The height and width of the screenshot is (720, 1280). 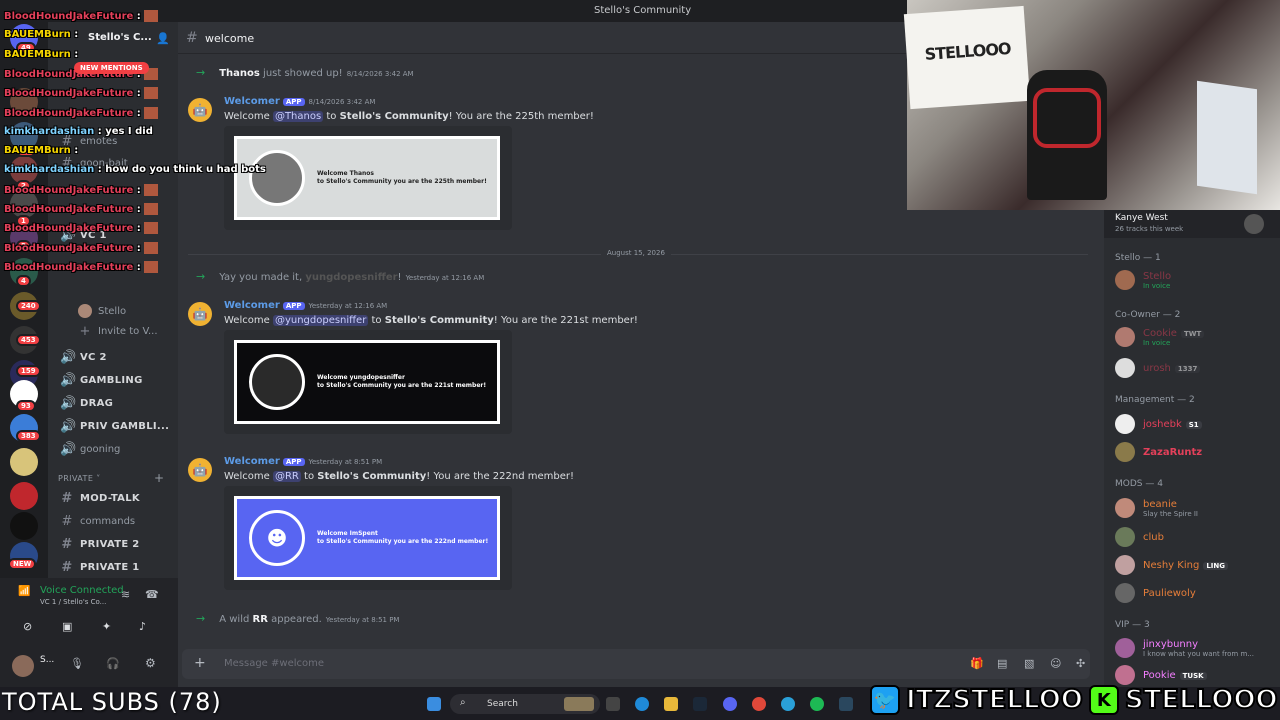 I want to click on mention-badge: 159, so click(x=28, y=371).